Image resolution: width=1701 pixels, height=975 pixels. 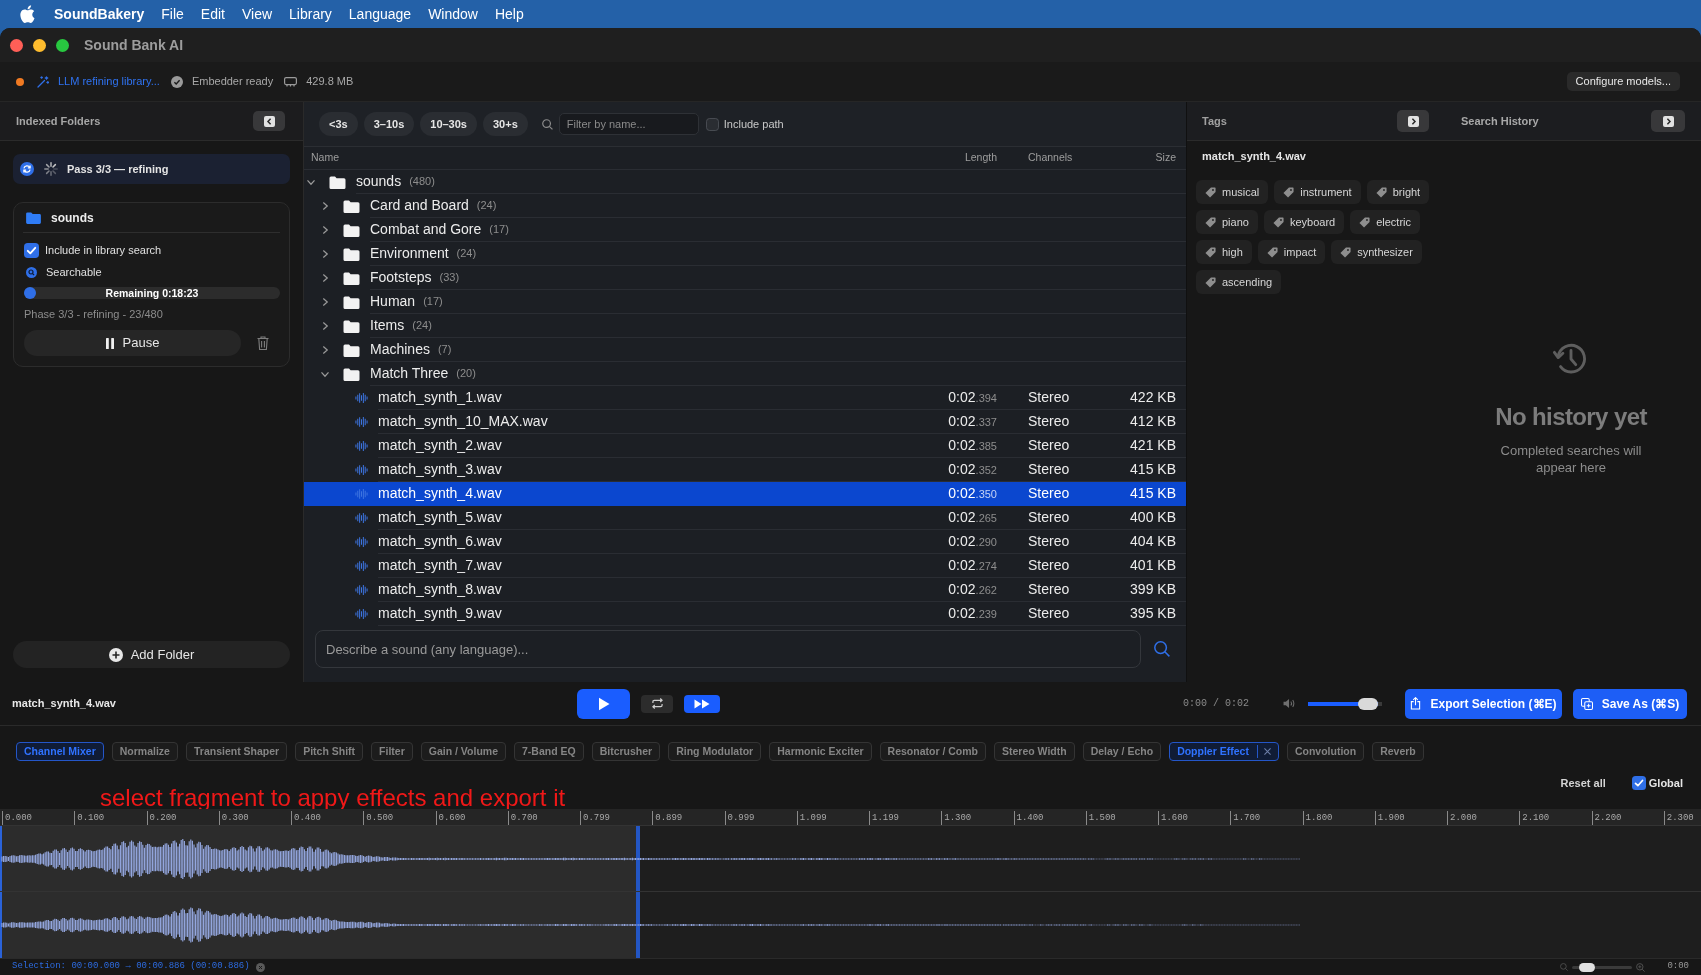 I want to click on effect-button: Resonator / Comb, so click(x=932, y=751).